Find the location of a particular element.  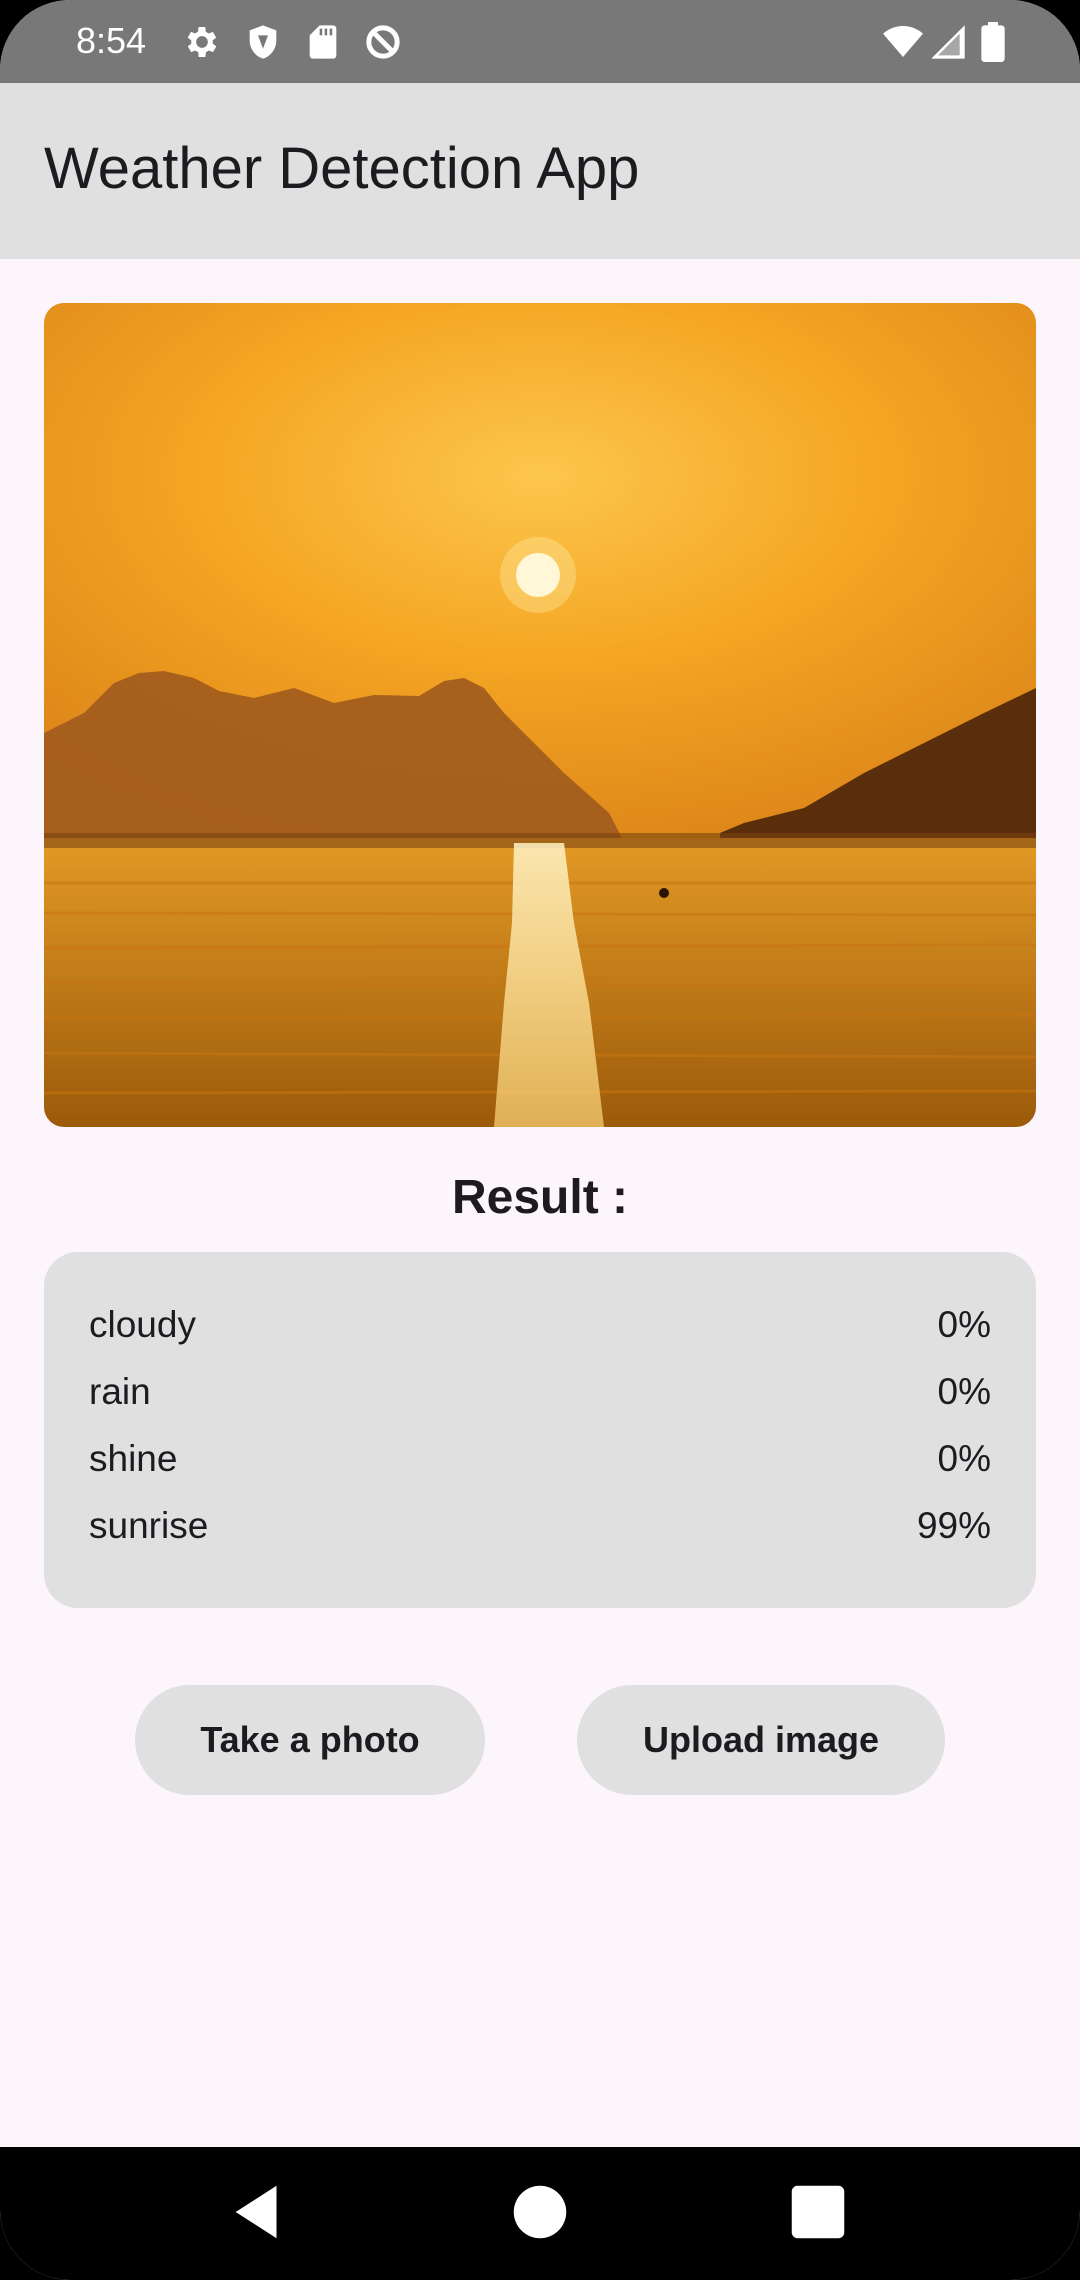

data-saver-icon is located at coordinates (383, 42).